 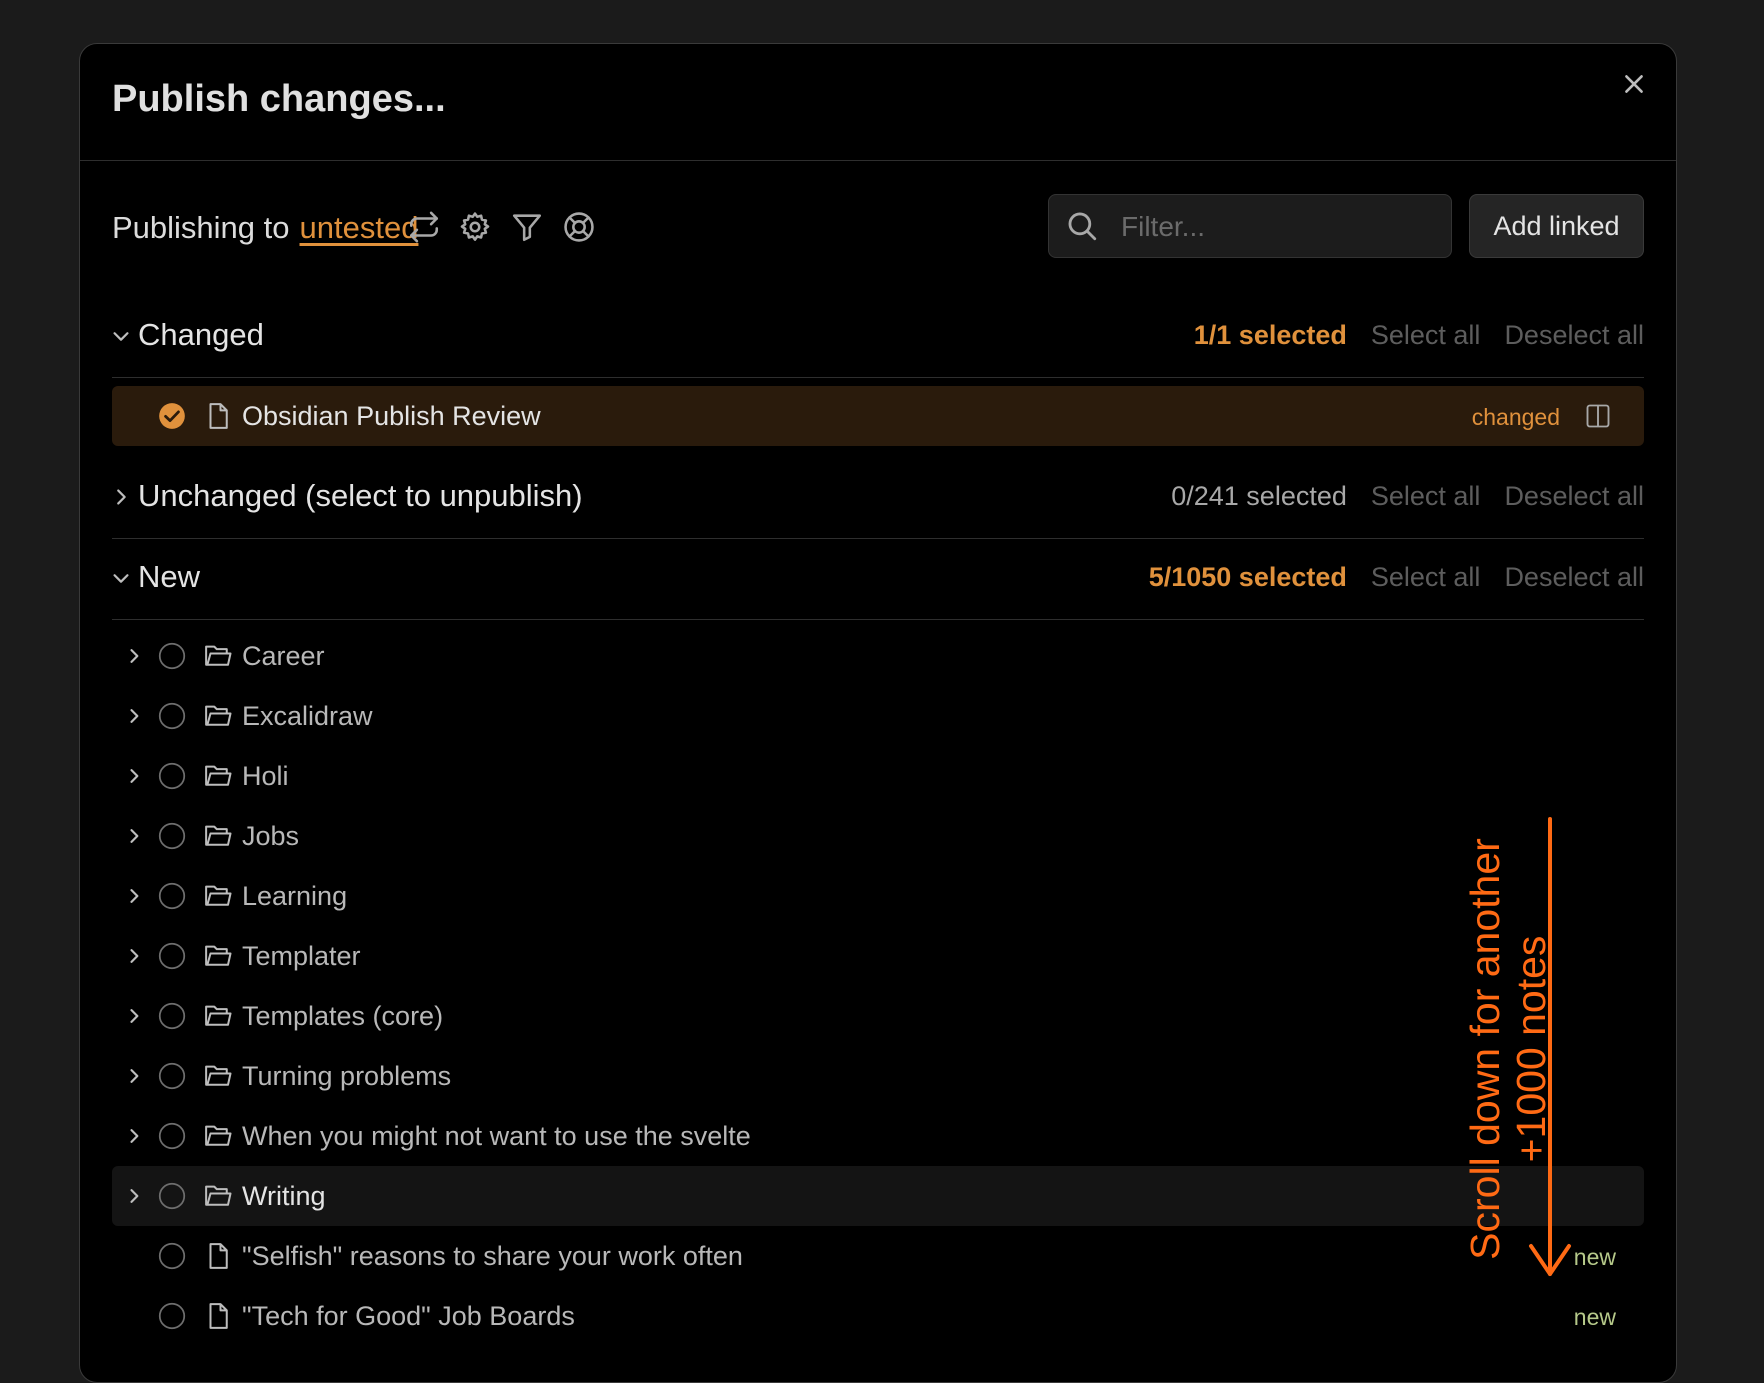 I want to click on status-badge-new: new, so click(x=1594, y=1317).